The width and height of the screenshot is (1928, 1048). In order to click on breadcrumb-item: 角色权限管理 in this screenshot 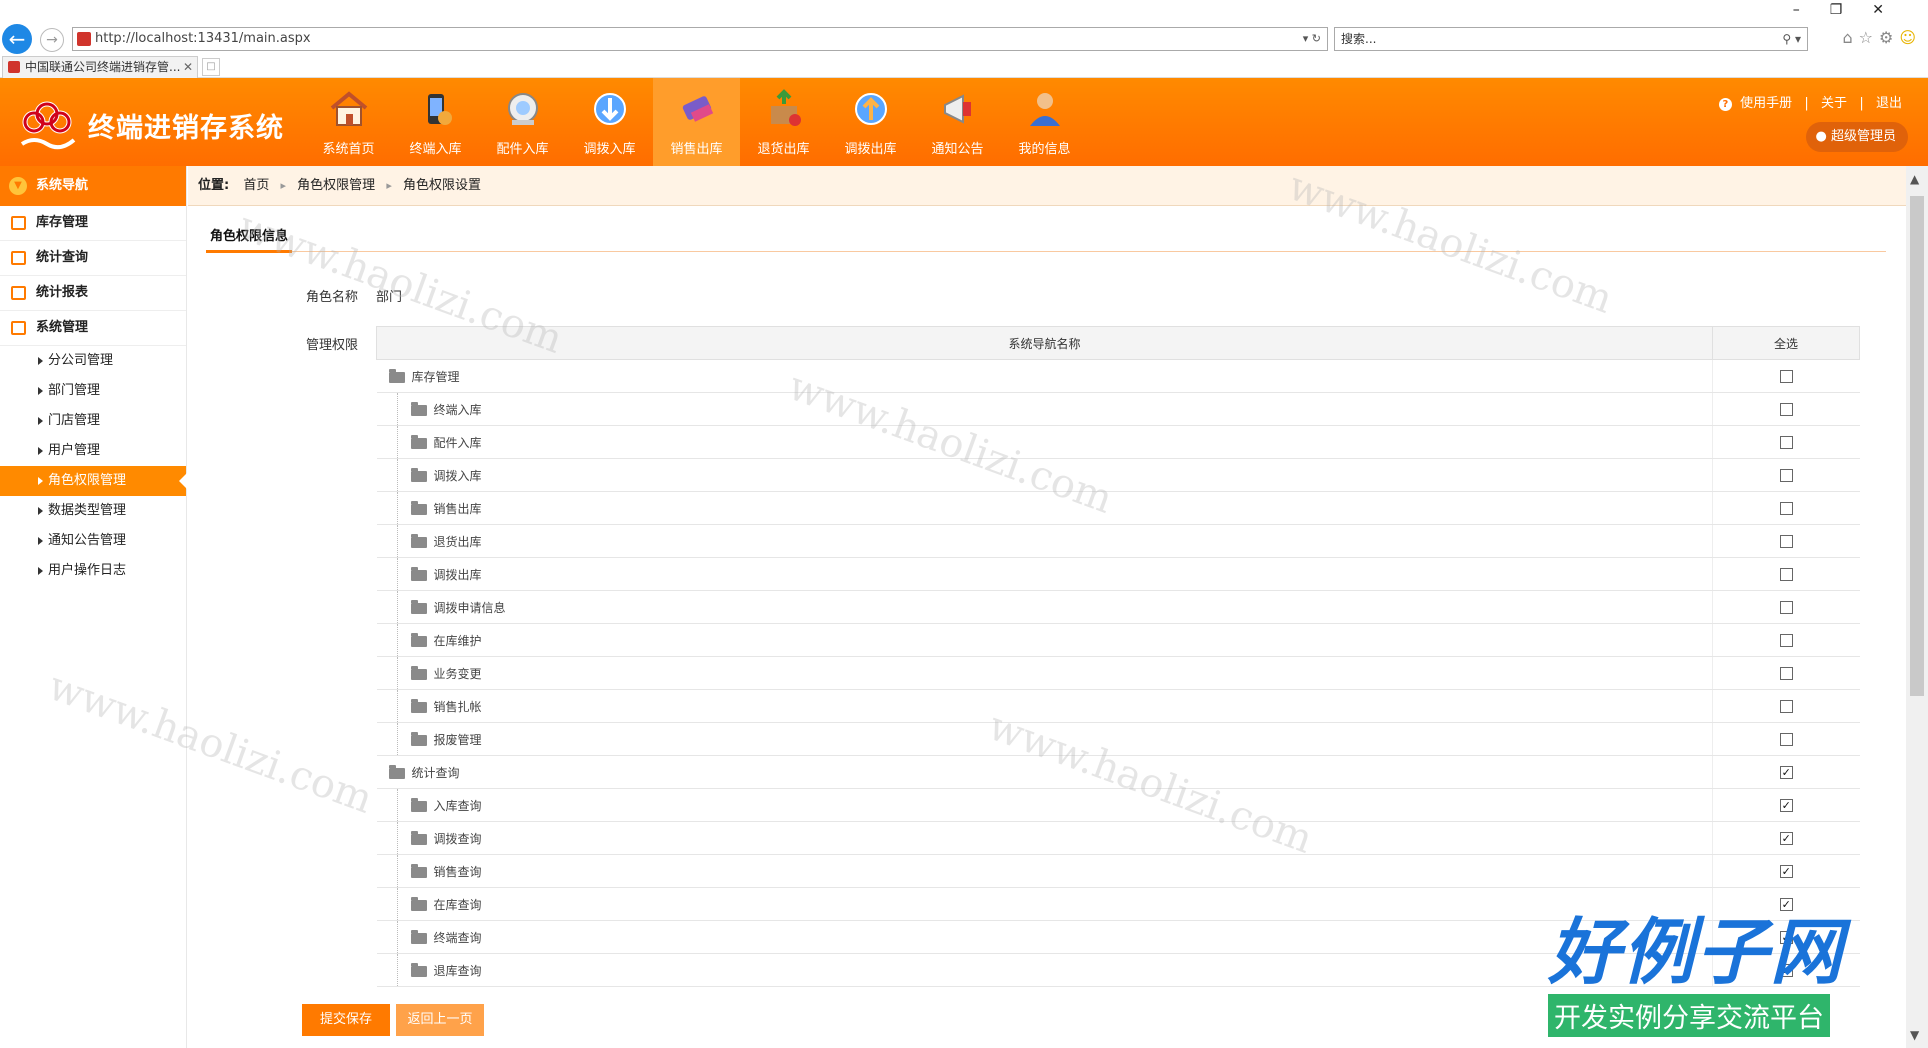, I will do `click(336, 185)`.